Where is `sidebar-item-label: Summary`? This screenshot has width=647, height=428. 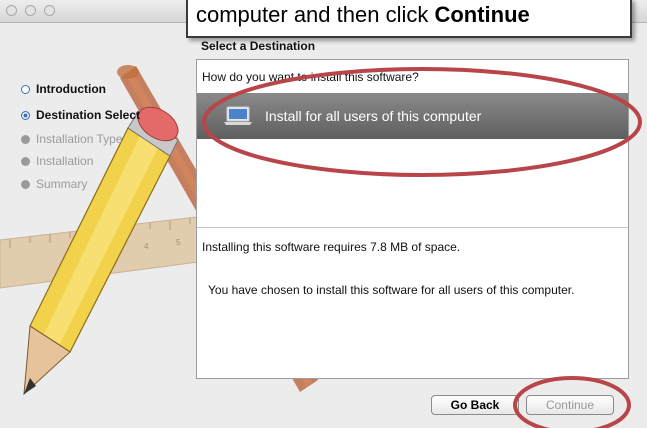 sidebar-item-label: Summary is located at coordinates (62, 184).